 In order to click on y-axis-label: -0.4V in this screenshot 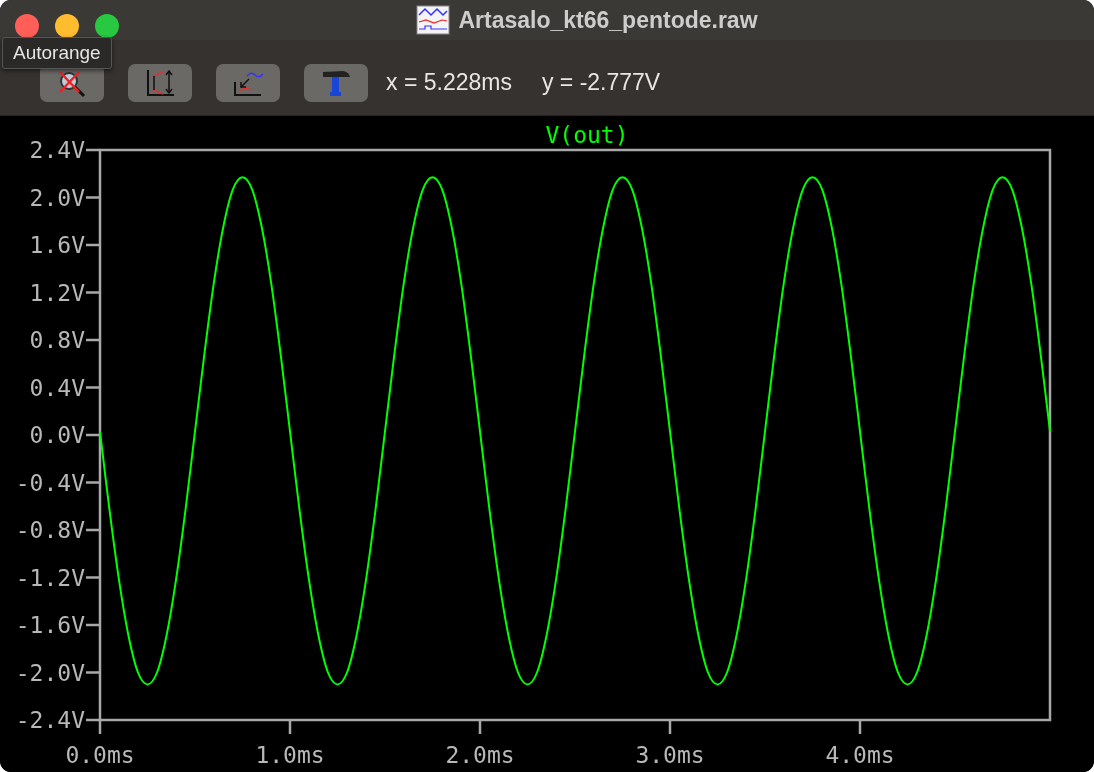, I will do `click(50, 482)`.